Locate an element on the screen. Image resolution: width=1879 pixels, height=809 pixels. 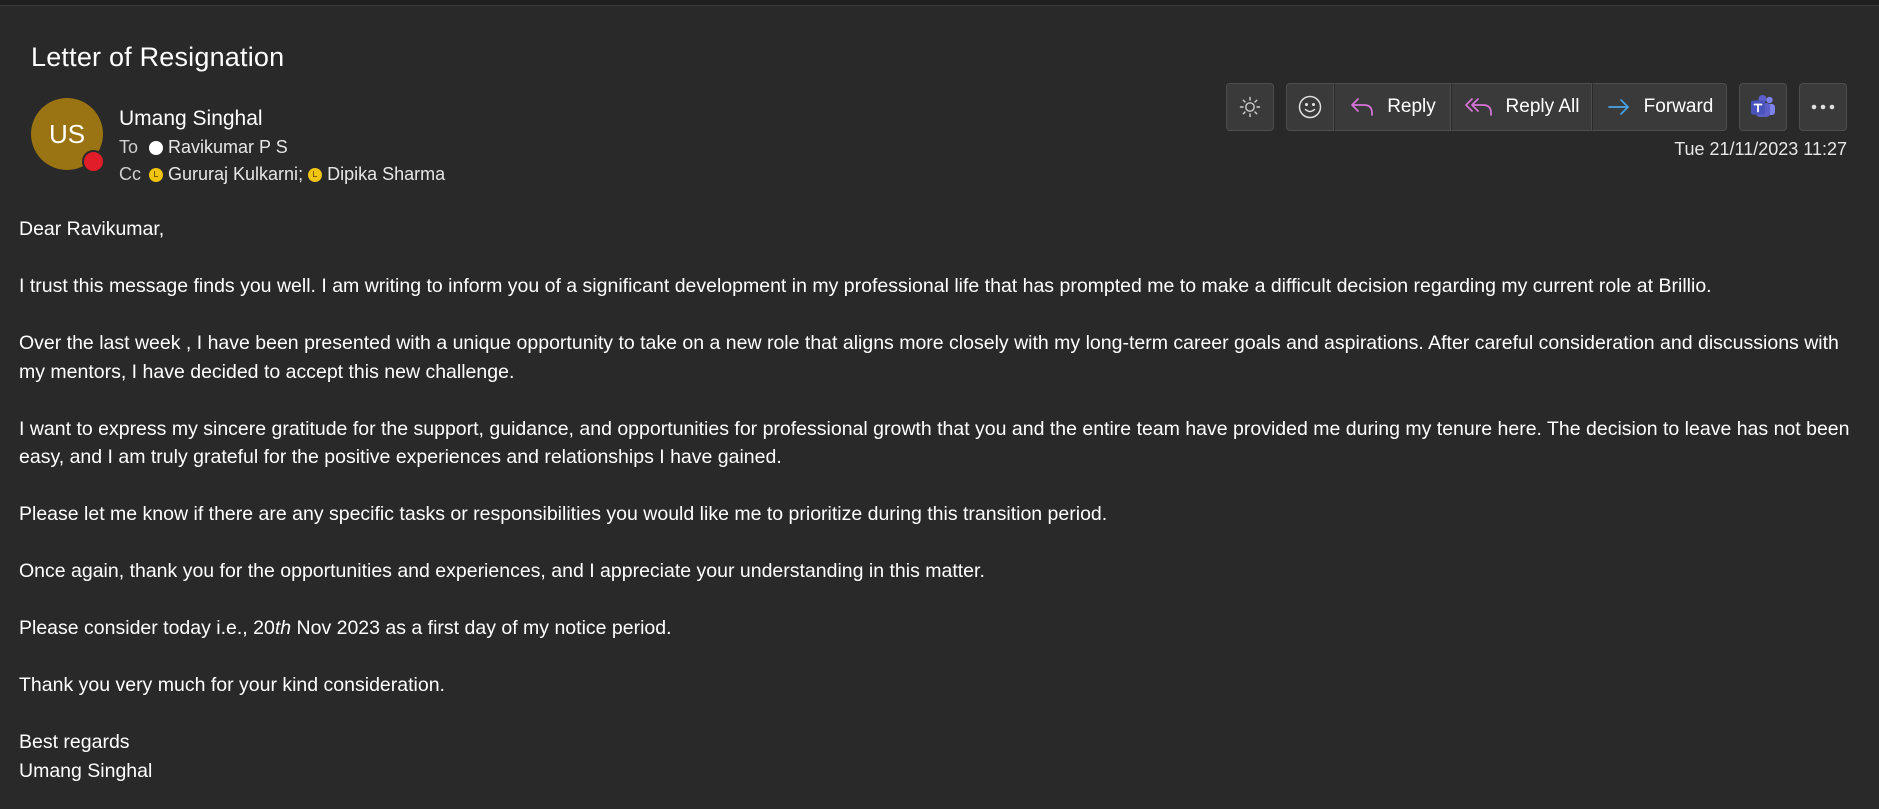
more-actions-button is located at coordinates (1823, 107).